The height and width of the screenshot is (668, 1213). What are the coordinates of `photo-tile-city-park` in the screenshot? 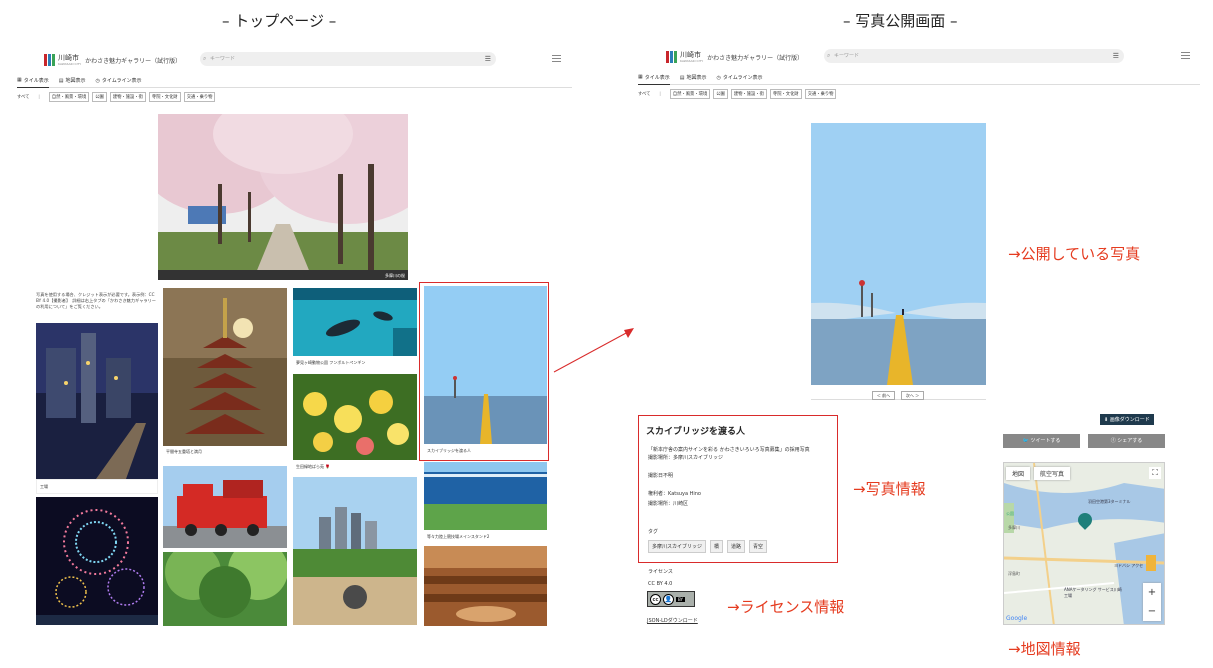 It's located at (355, 551).